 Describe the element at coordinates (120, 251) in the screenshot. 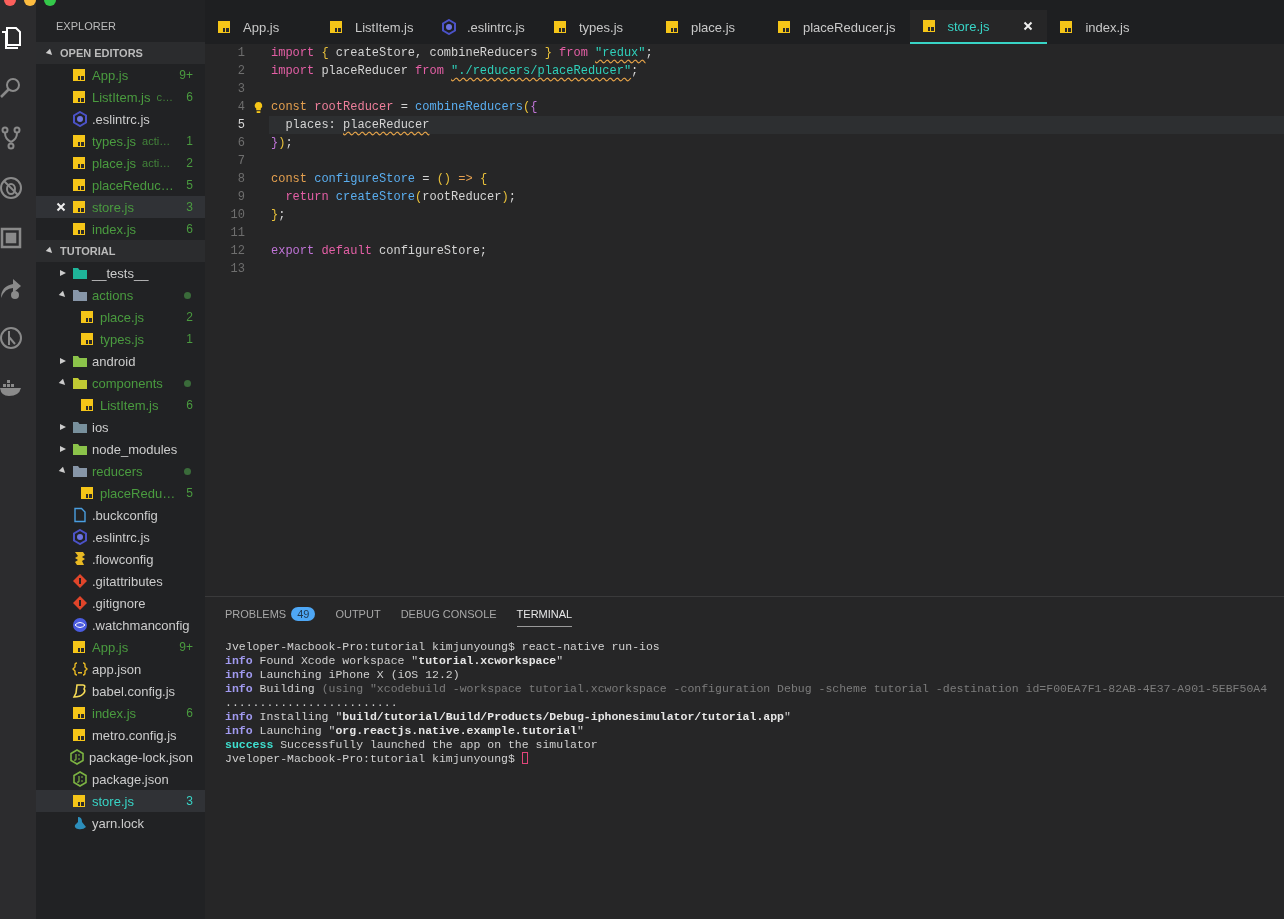

I see `section-header: TUTORIAL` at that location.